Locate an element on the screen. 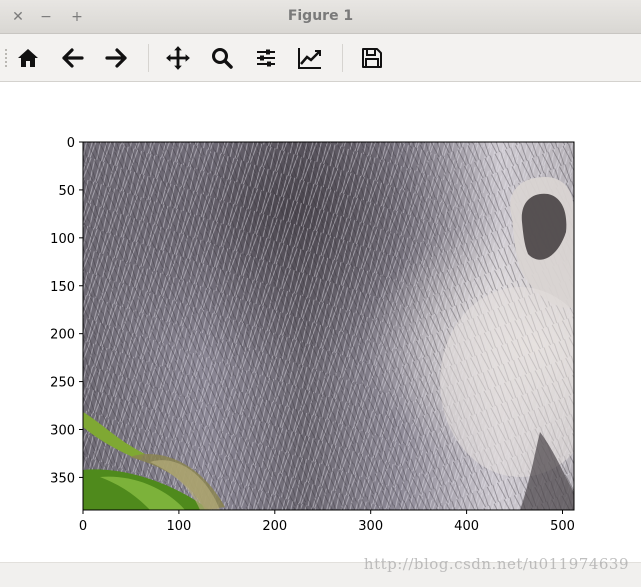 Image resolution: width=641 pixels, height=587 pixels. forward-icon is located at coordinates (116, 58).